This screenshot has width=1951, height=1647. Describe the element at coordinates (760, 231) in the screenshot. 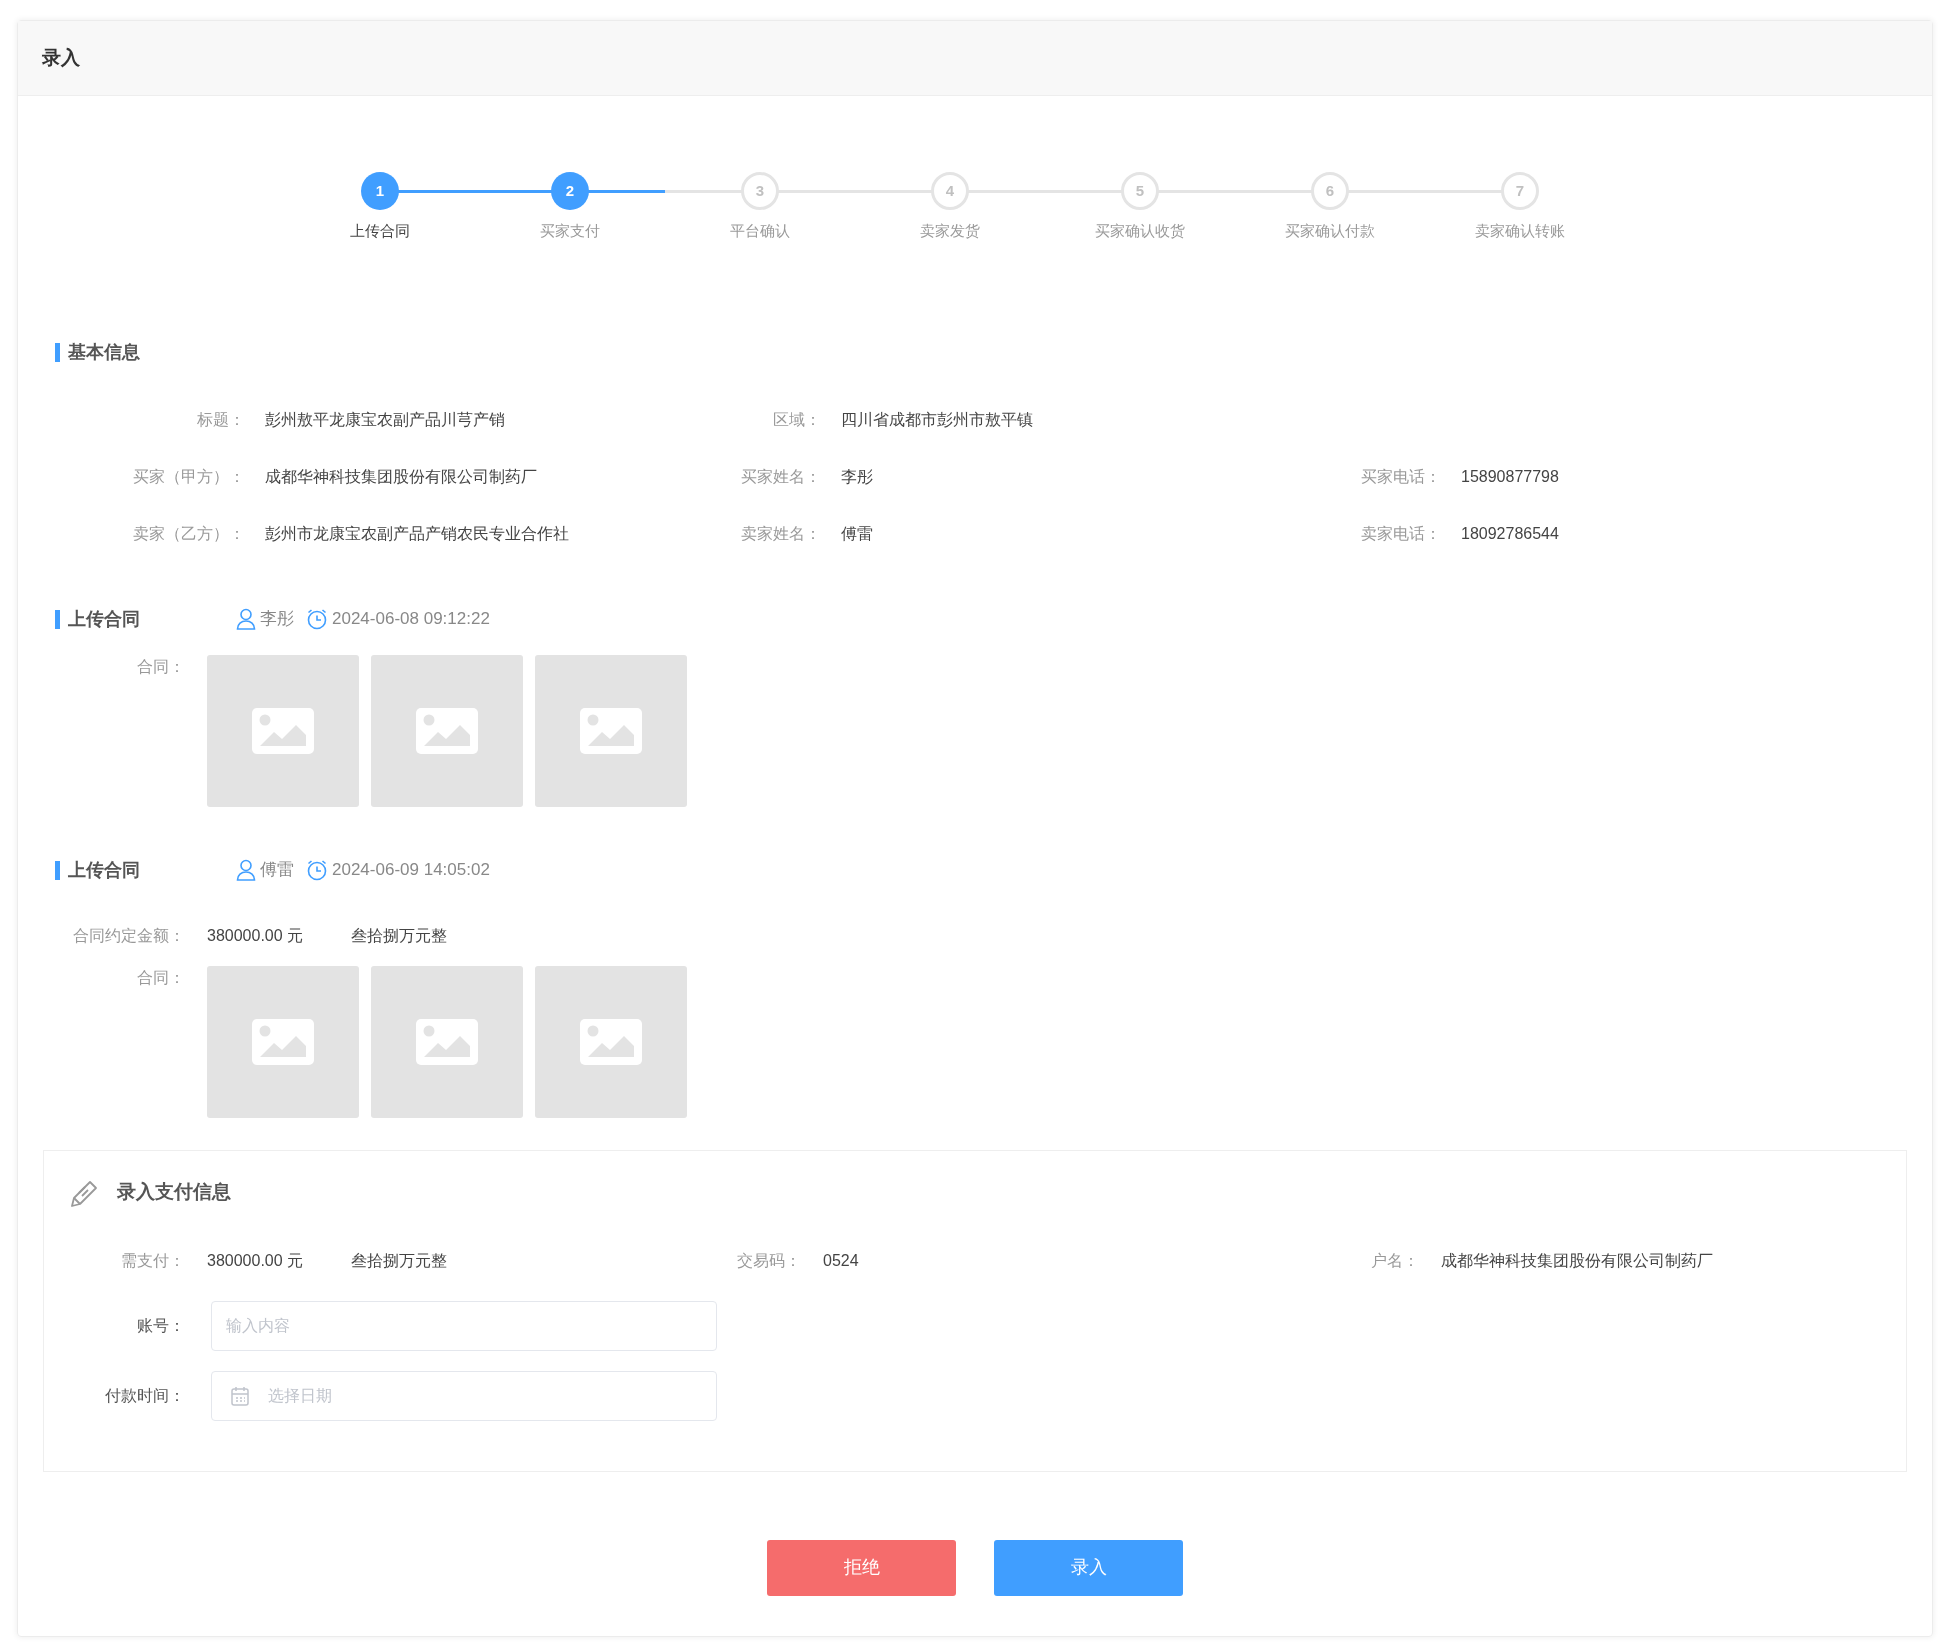

I see `step-label: 平台确认` at that location.